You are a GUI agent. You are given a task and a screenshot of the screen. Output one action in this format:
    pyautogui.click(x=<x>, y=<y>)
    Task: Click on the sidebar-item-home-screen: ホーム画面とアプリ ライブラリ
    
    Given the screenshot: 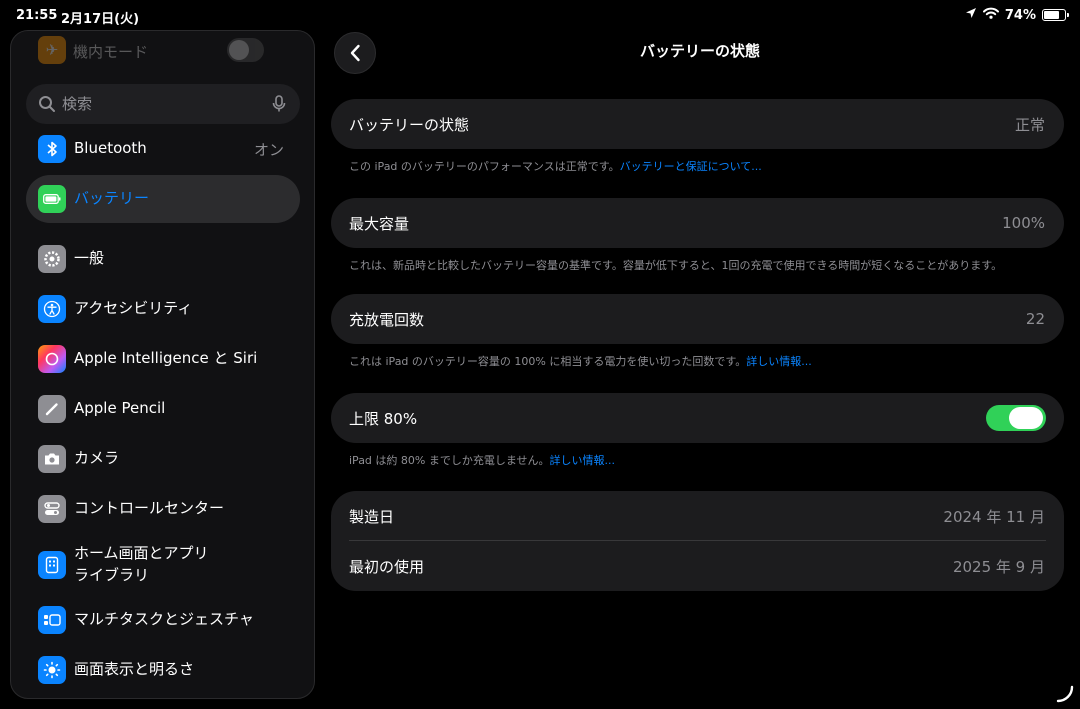 What is the action you would take?
    pyautogui.click(x=163, y=565)
    